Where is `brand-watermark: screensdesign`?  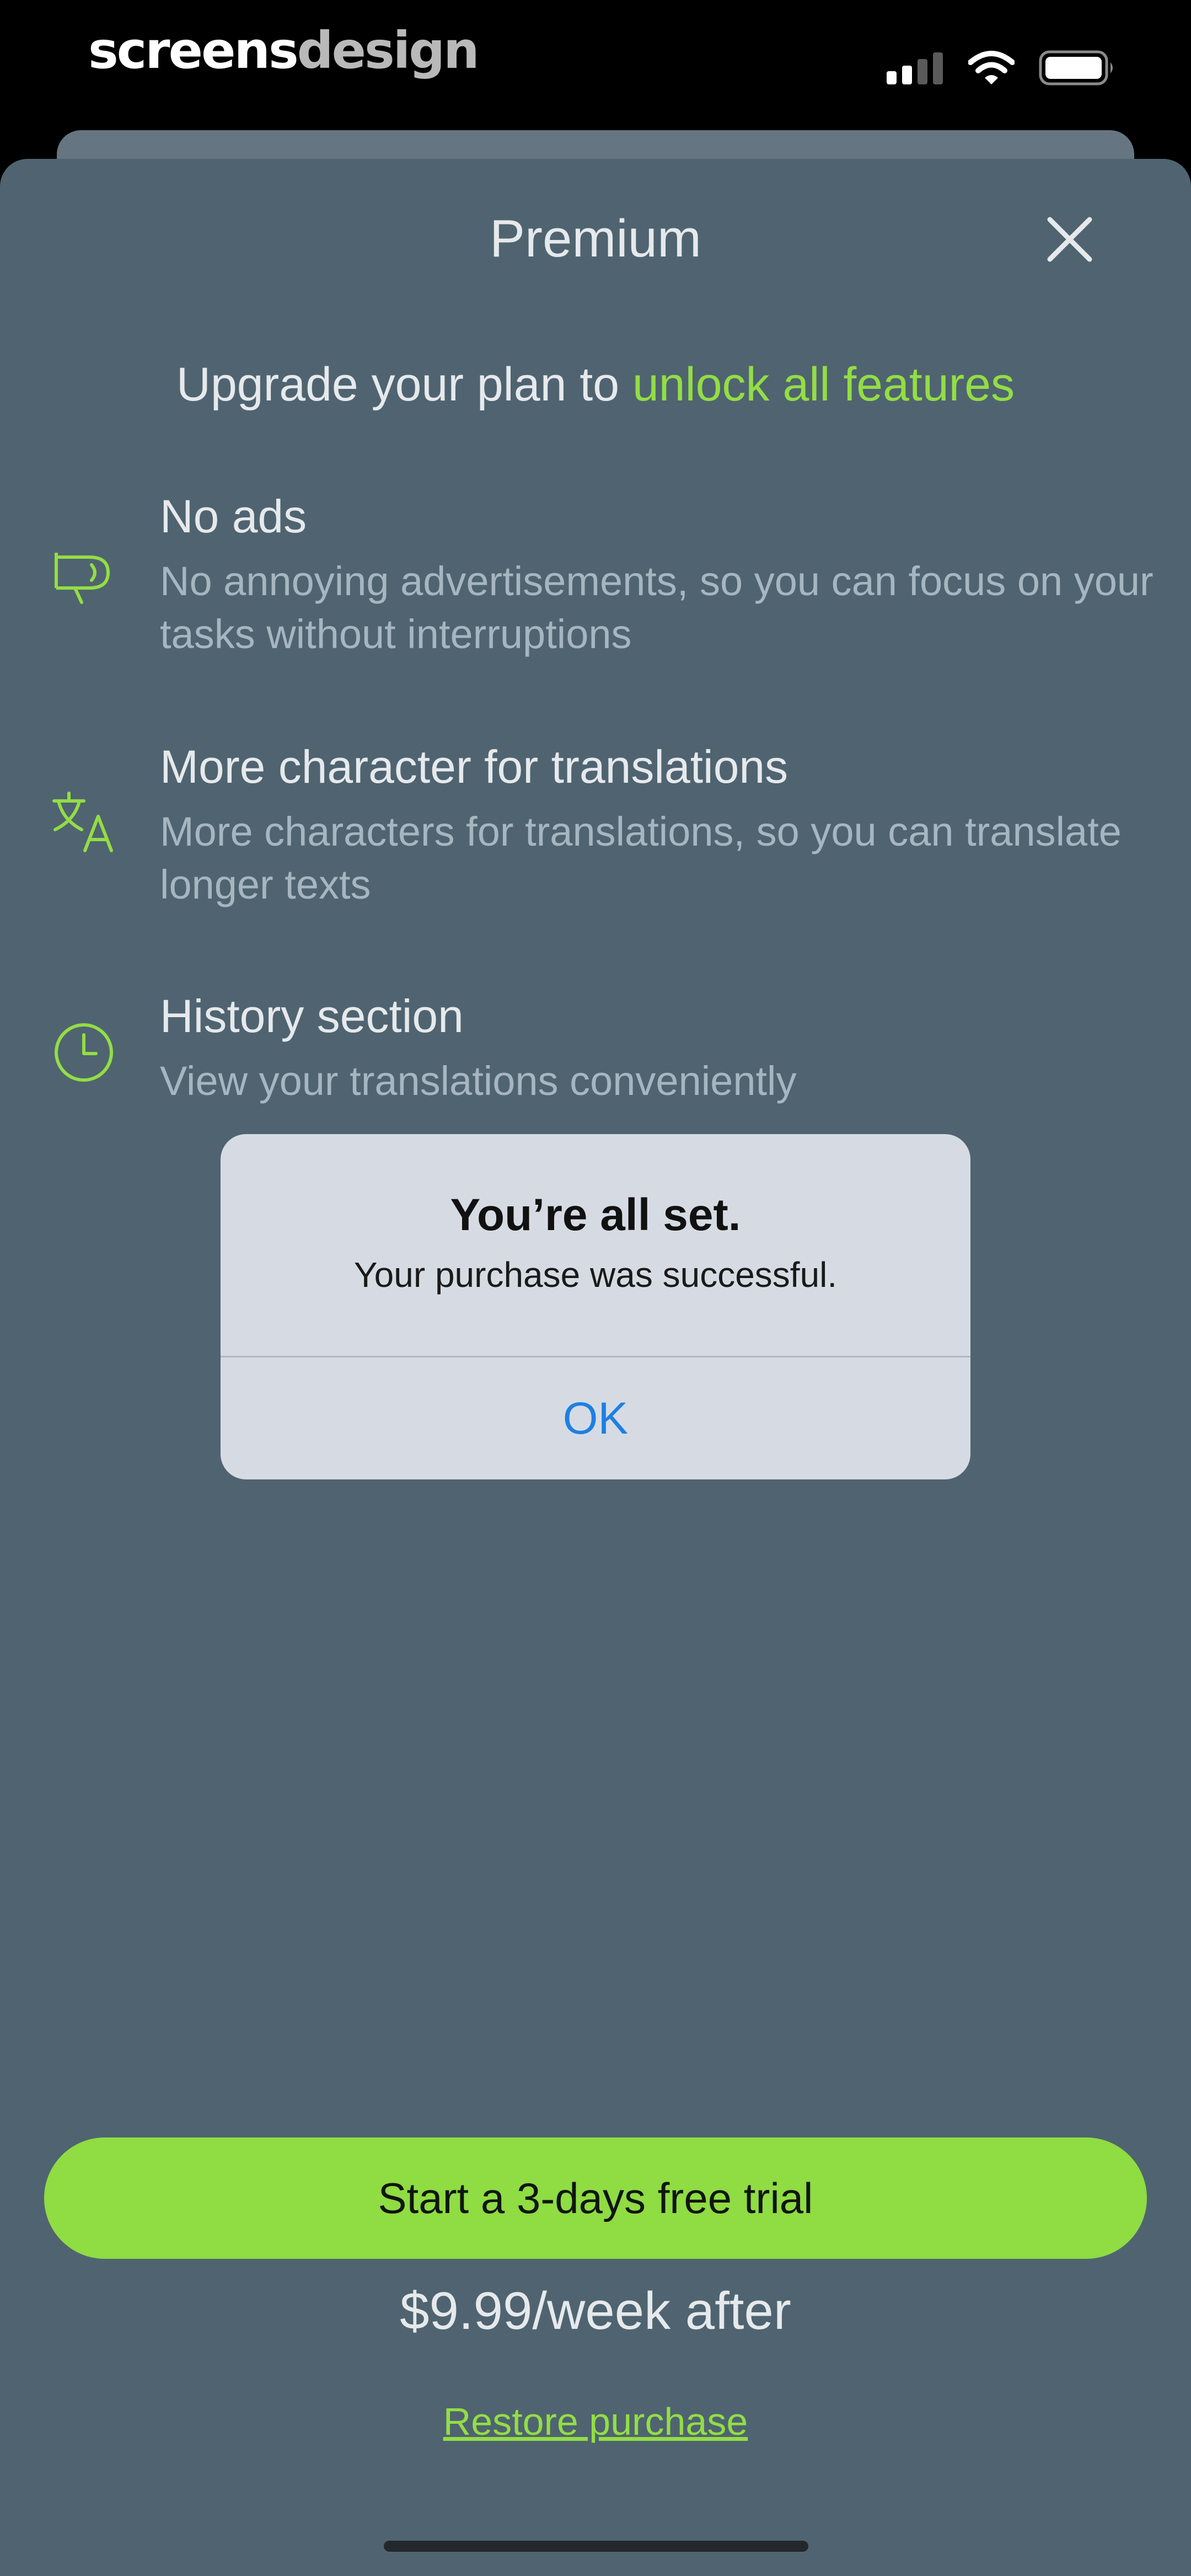 brand-watermark: screensdesign is located at coordinates (284, 50).